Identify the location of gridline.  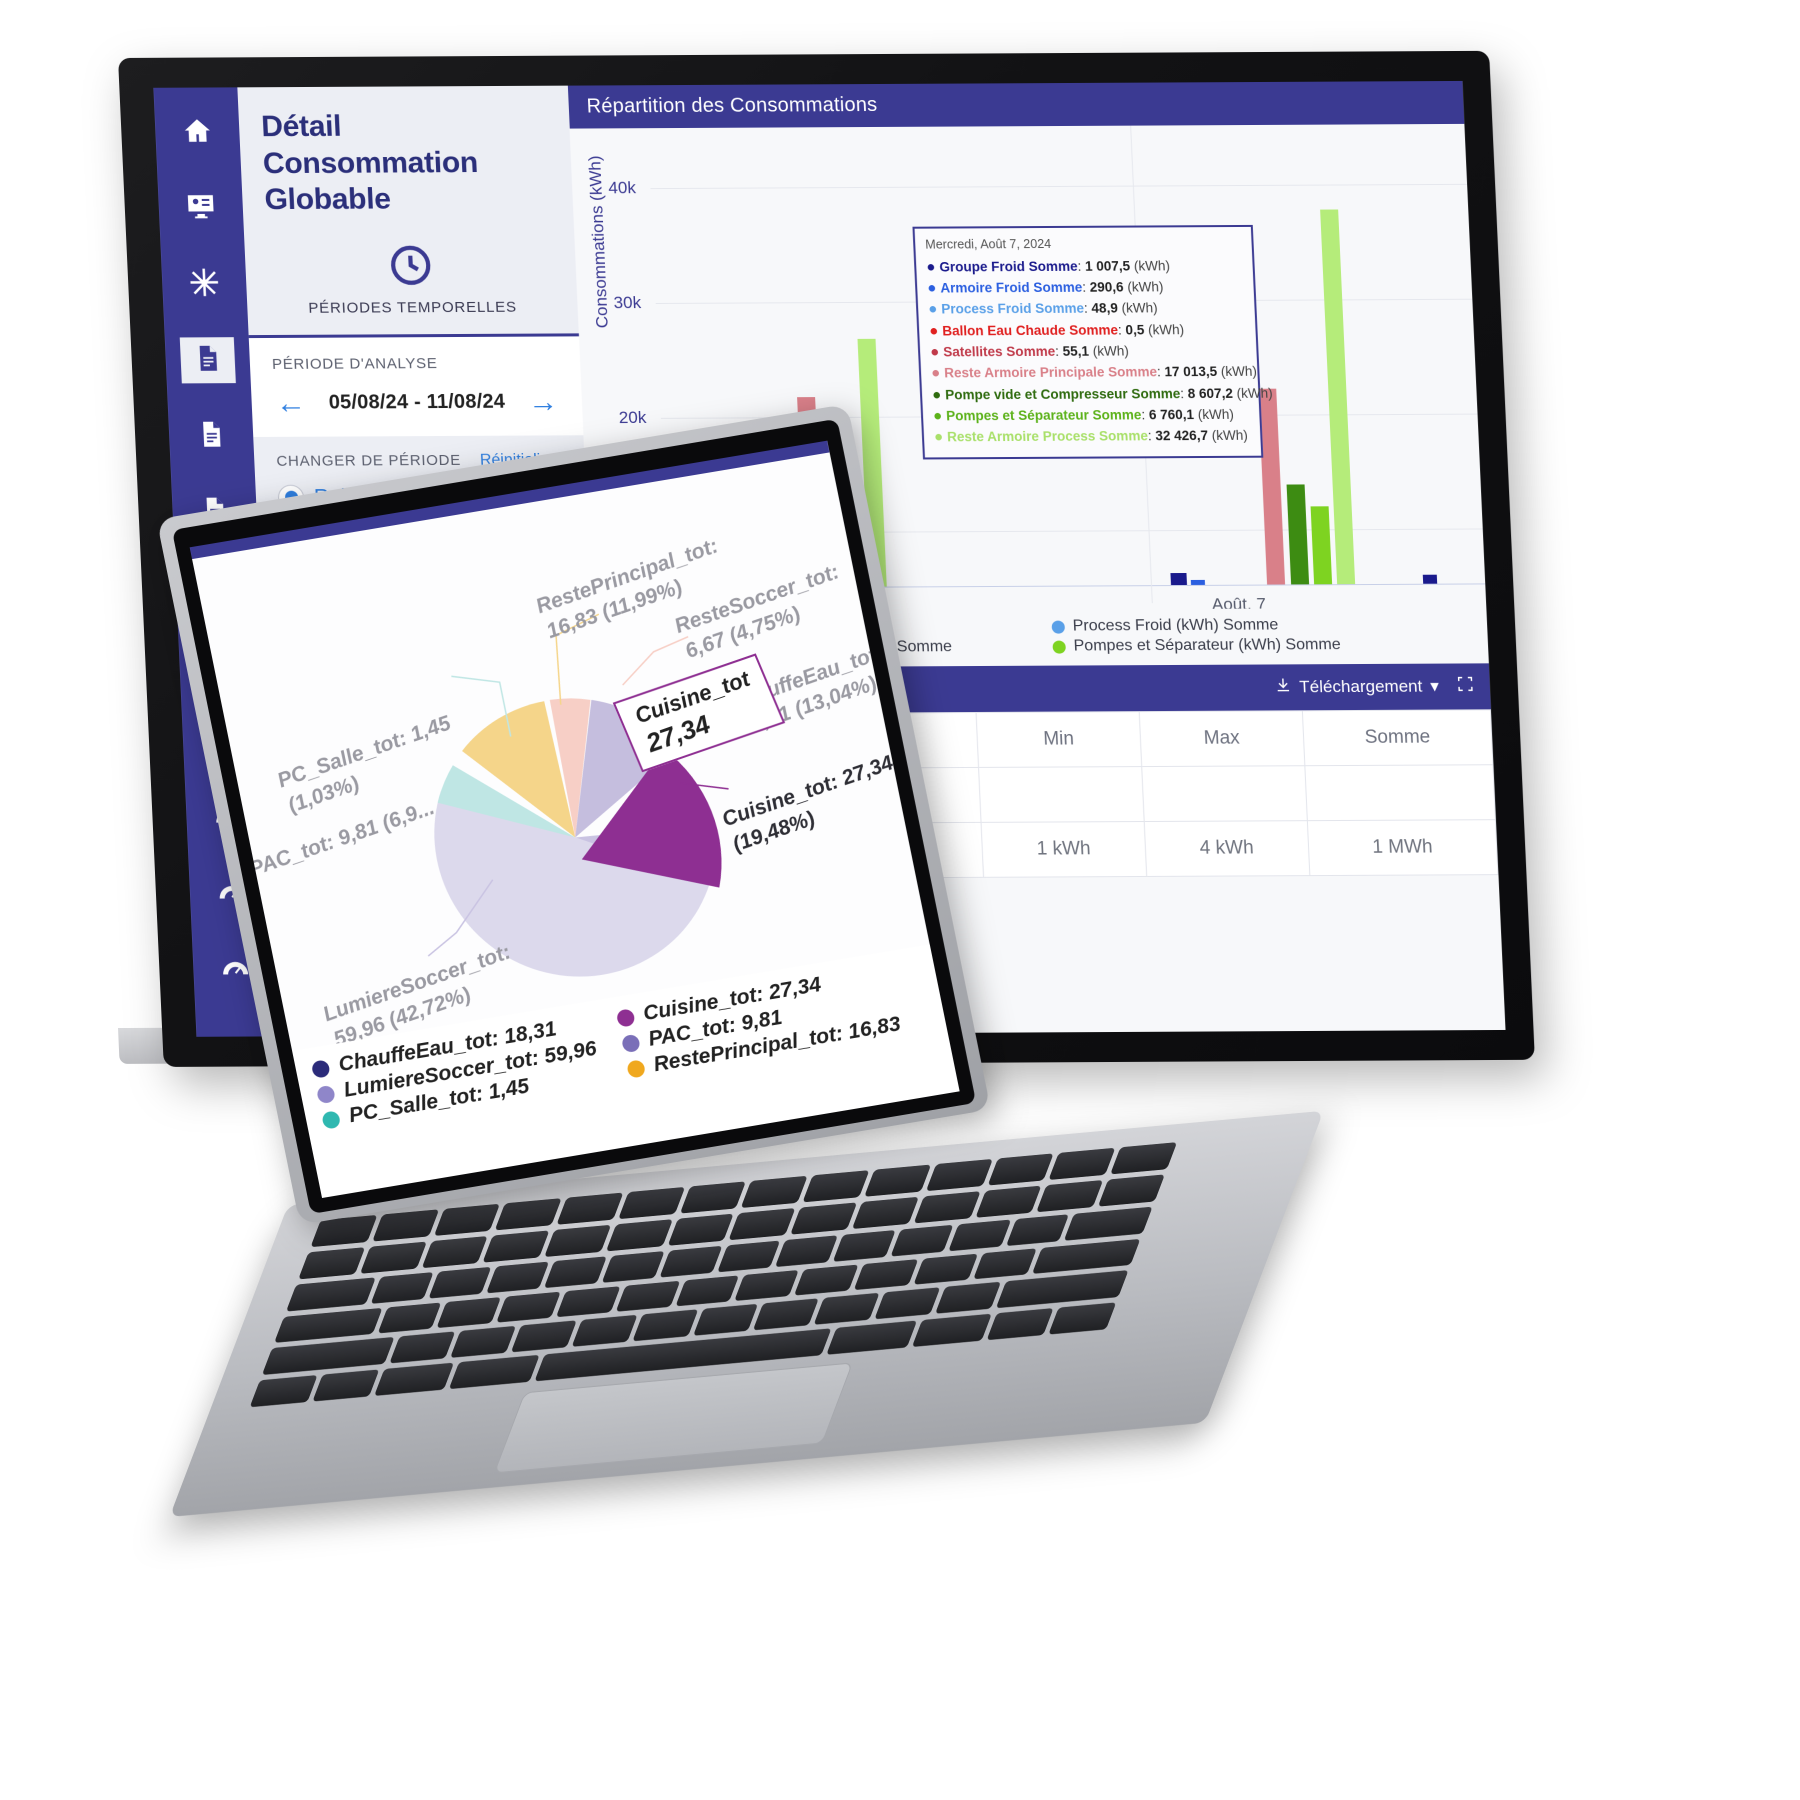
(1059, 186).